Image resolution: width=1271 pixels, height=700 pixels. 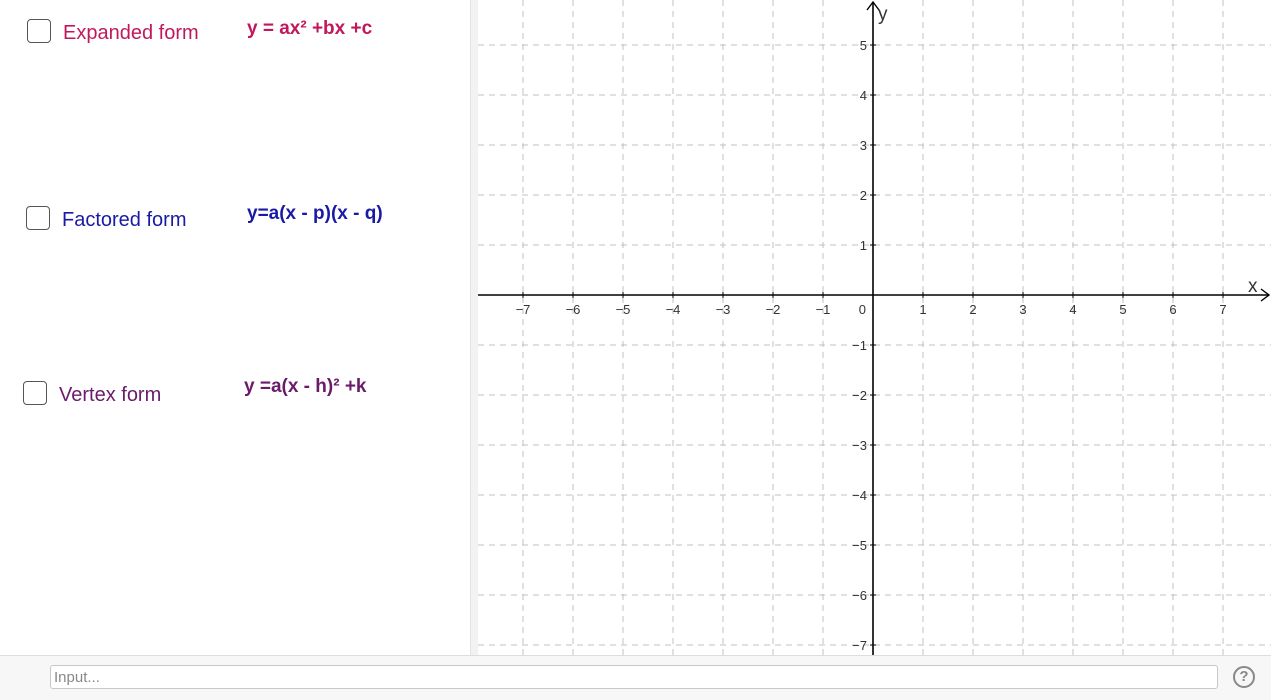 What do you see at coordinates (859, 495) in the screenshot?
I see `y-tick-label: −4` at bounding box center [859, 495].